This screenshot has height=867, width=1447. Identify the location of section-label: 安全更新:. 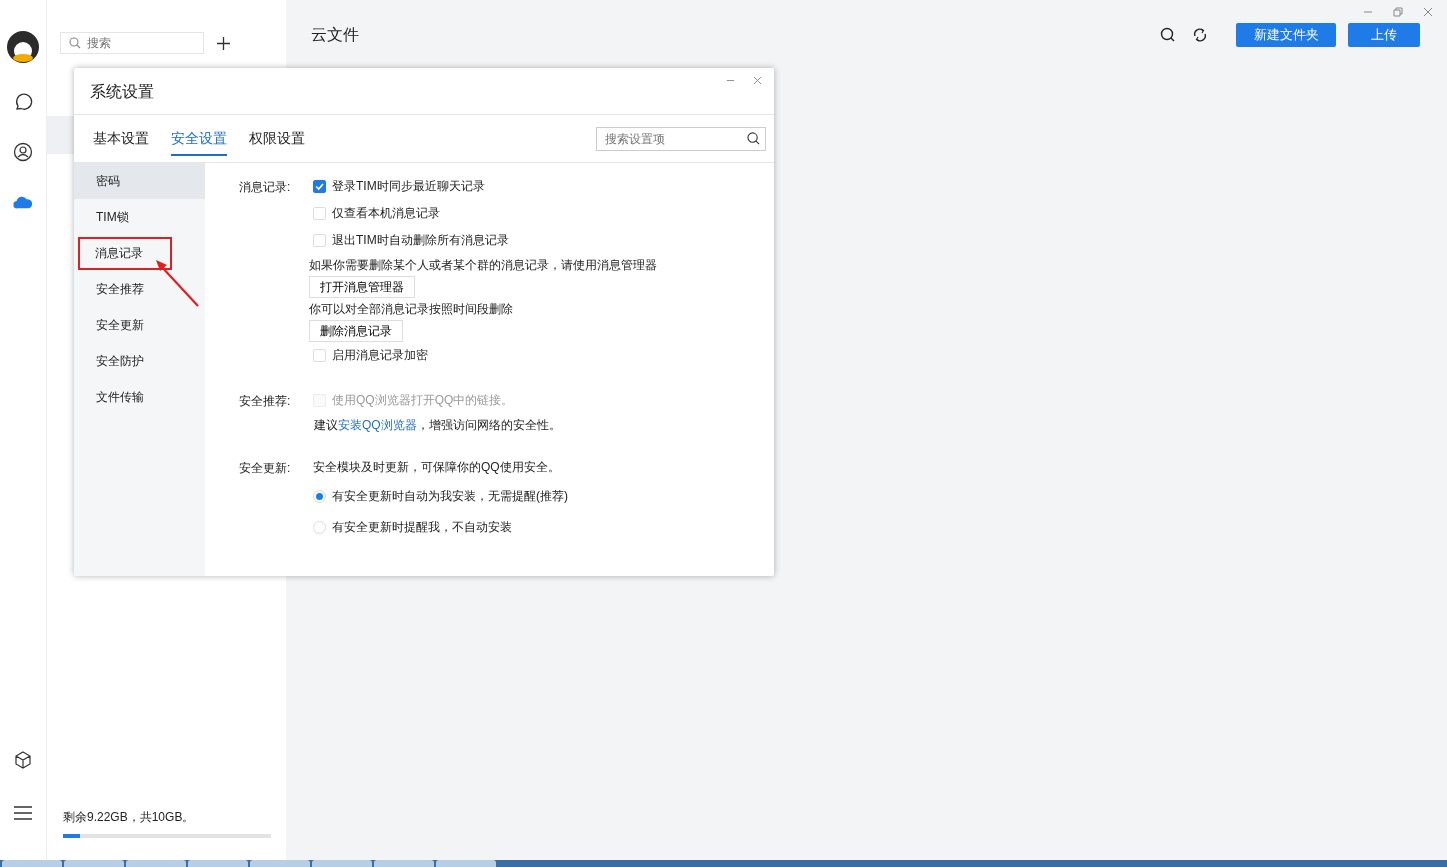
(265, 468).